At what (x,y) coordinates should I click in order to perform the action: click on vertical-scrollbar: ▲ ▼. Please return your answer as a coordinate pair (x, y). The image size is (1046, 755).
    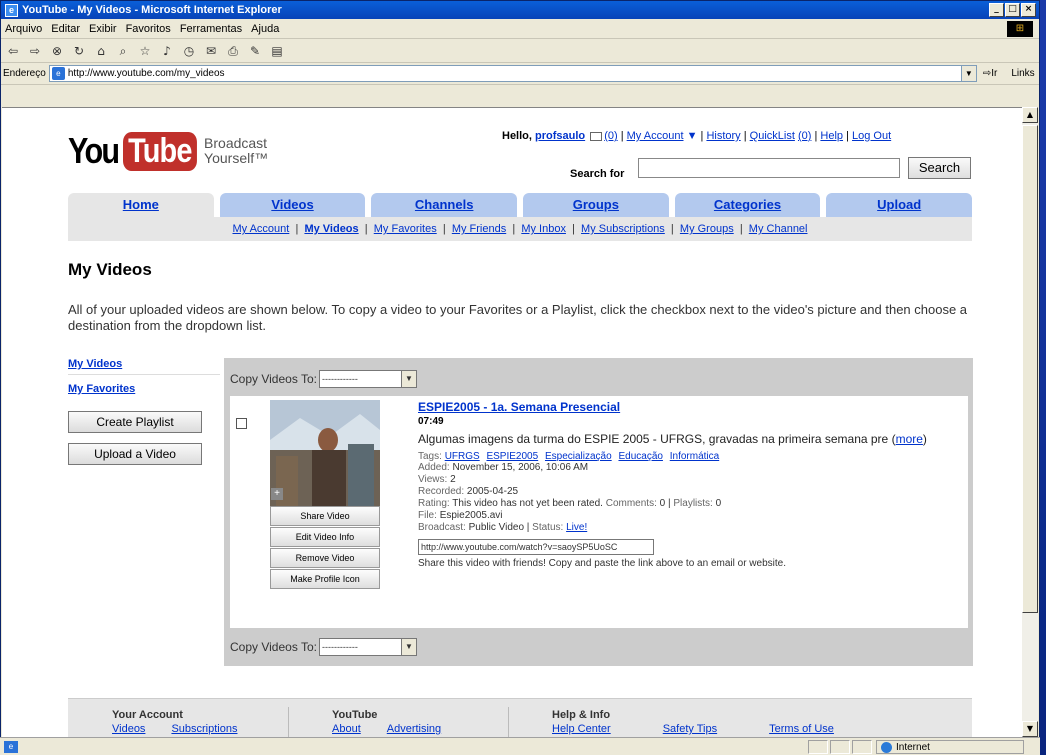
    Looking at the image, I should click on (1030, 422).